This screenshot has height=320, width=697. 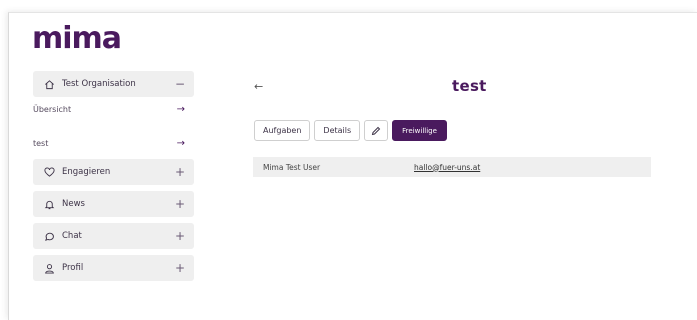 What do you see at coordinates (41, 143) in the screenshot?
I see `sidebar-subitem-label: test` at bounding box center [41, 143].